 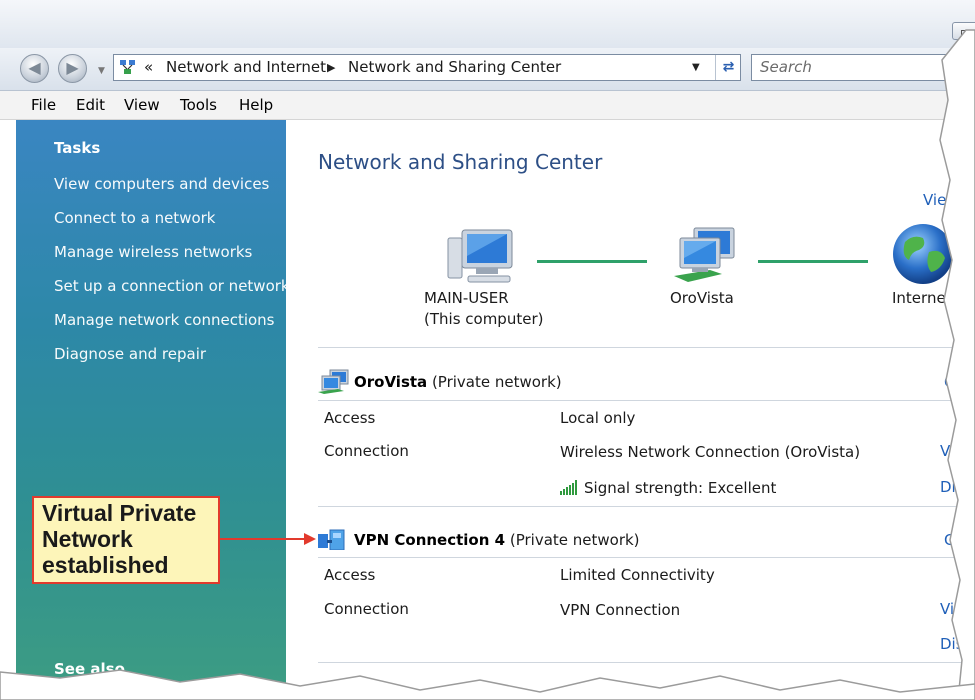 I want to click on annotation-callout: Virtual Private Network established, so click(x=126, y=540).